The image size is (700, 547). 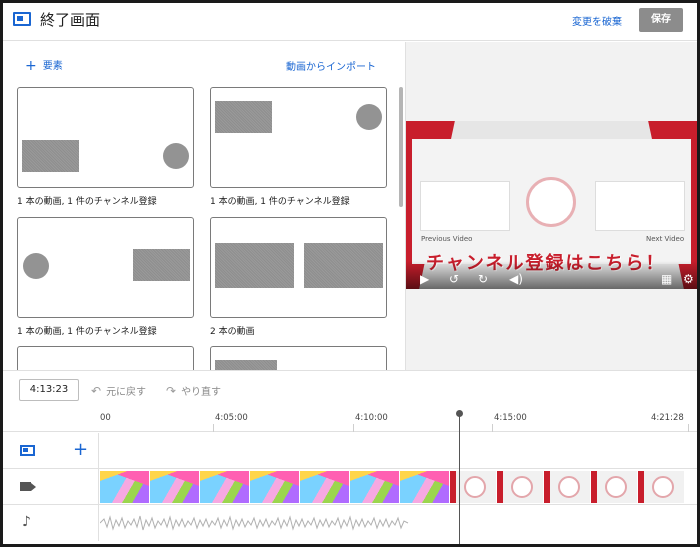 I want to click on add-element-button: + 要素, so click(x=44, y=65).